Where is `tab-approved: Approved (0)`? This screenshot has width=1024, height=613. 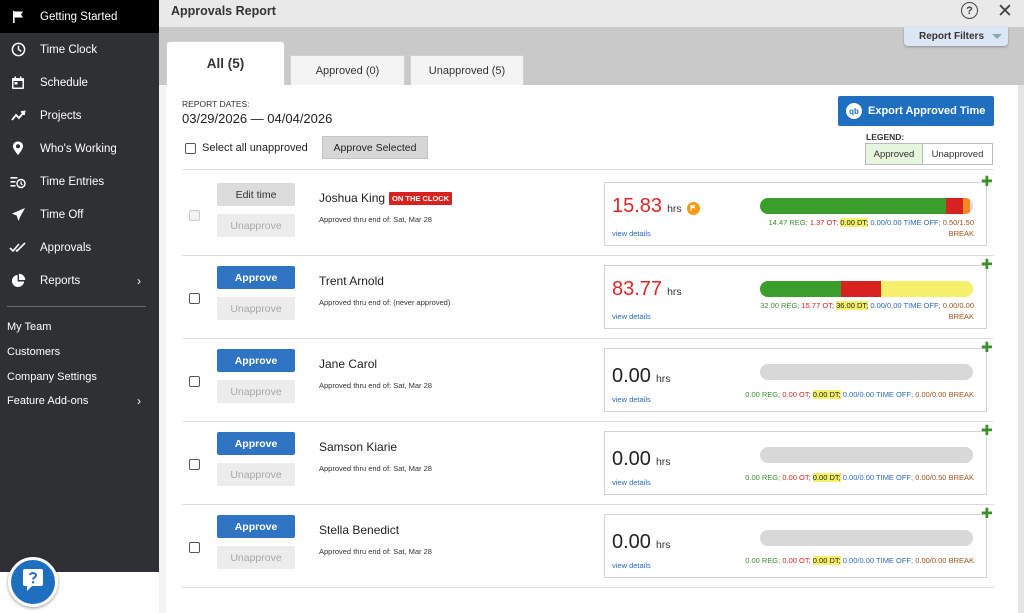 tab-approved: Approved (0) is located at coordinates (347, 70).